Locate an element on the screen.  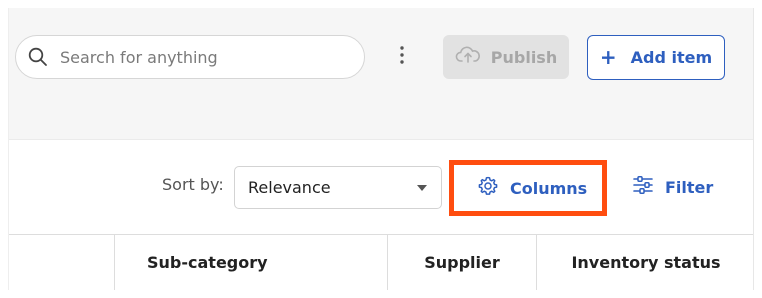
vertical-ellipsis-icon is located at coordinates (402, 57).